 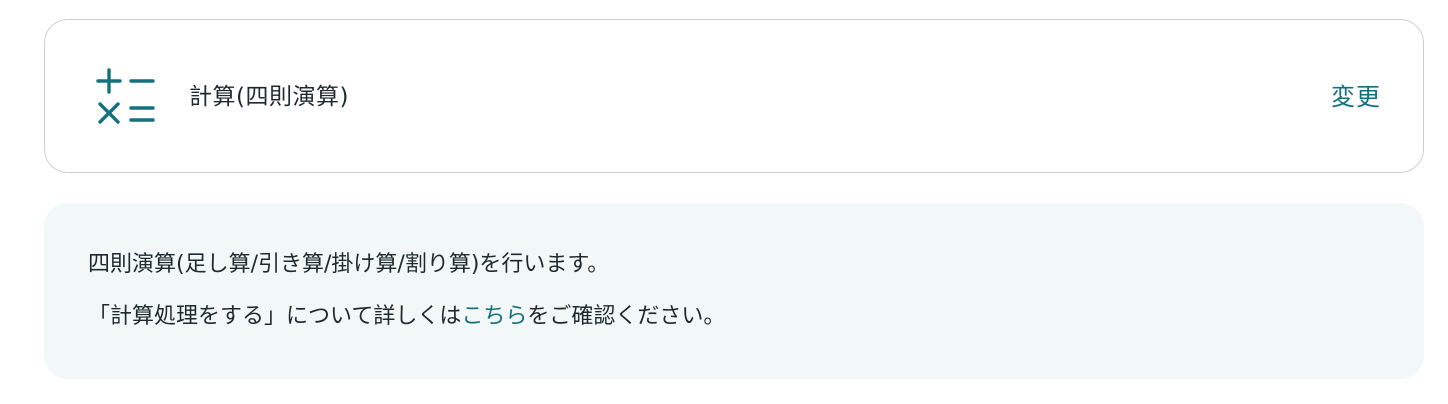 I want to click on info-help-prefix: 「計算処理をする」について詳しくは, so click(x=275, y=316).